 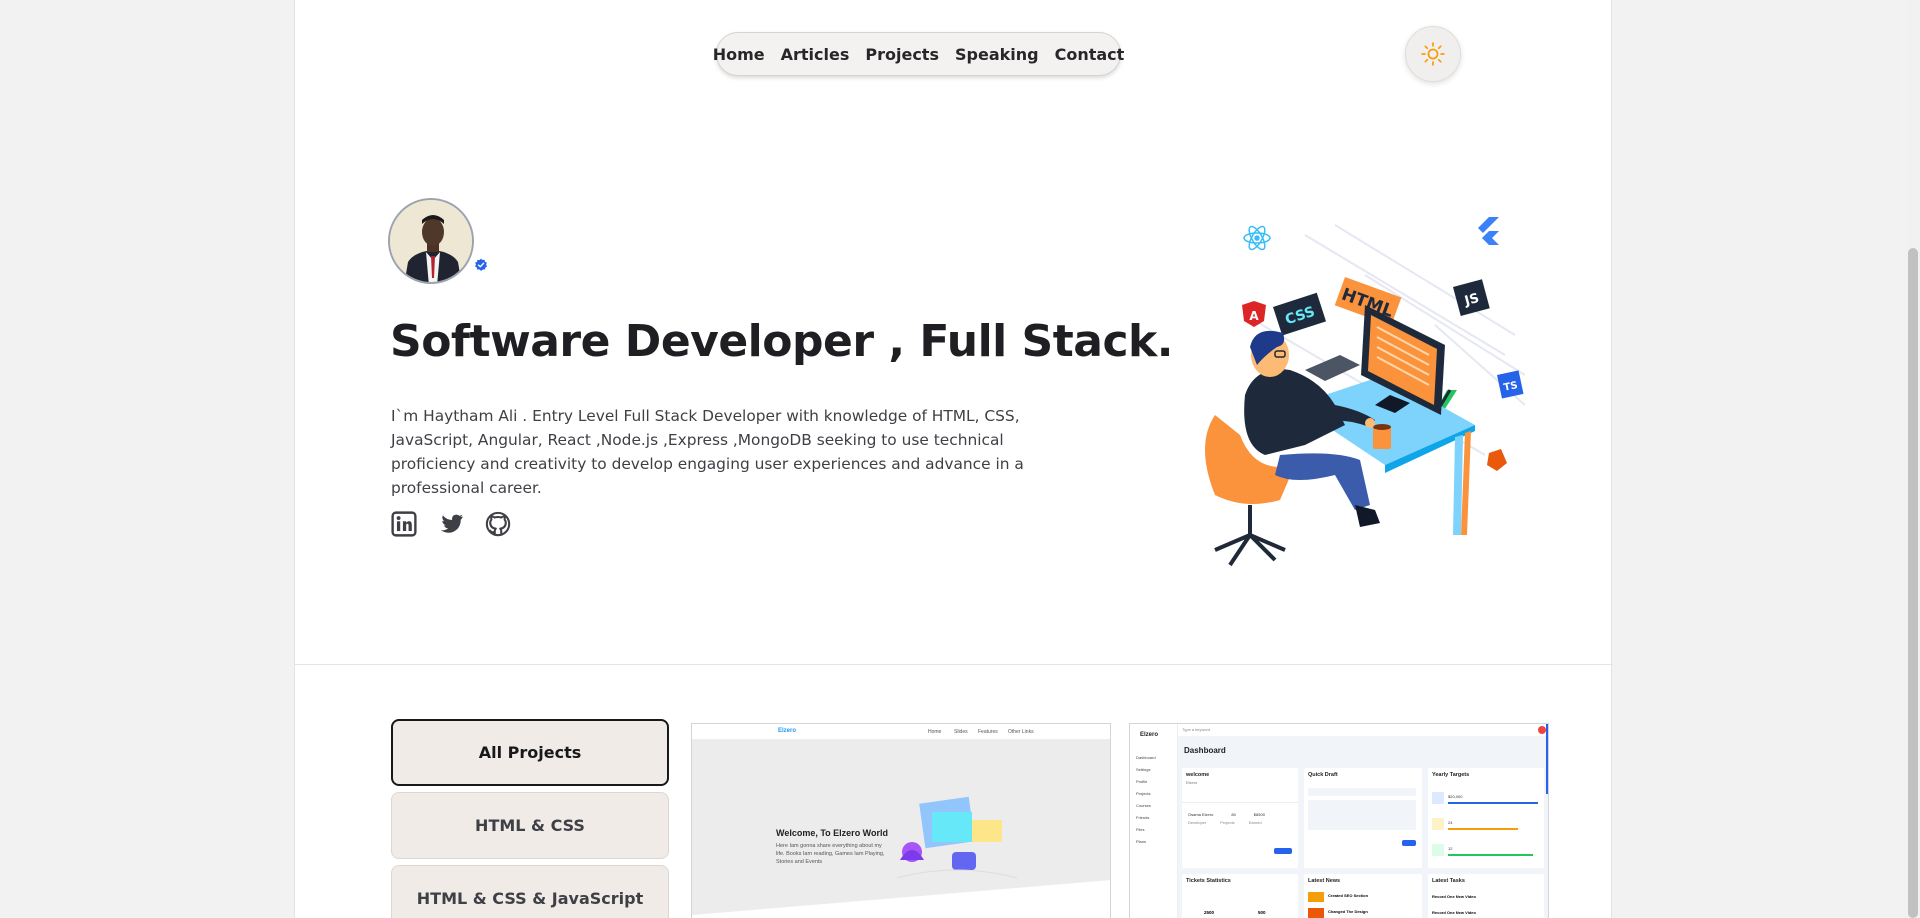 What do you see at coordinates (1323, 775) in the screenshot?
I see `thumb-card-heading: Quick Draft` at bounding box center [1323, 775].